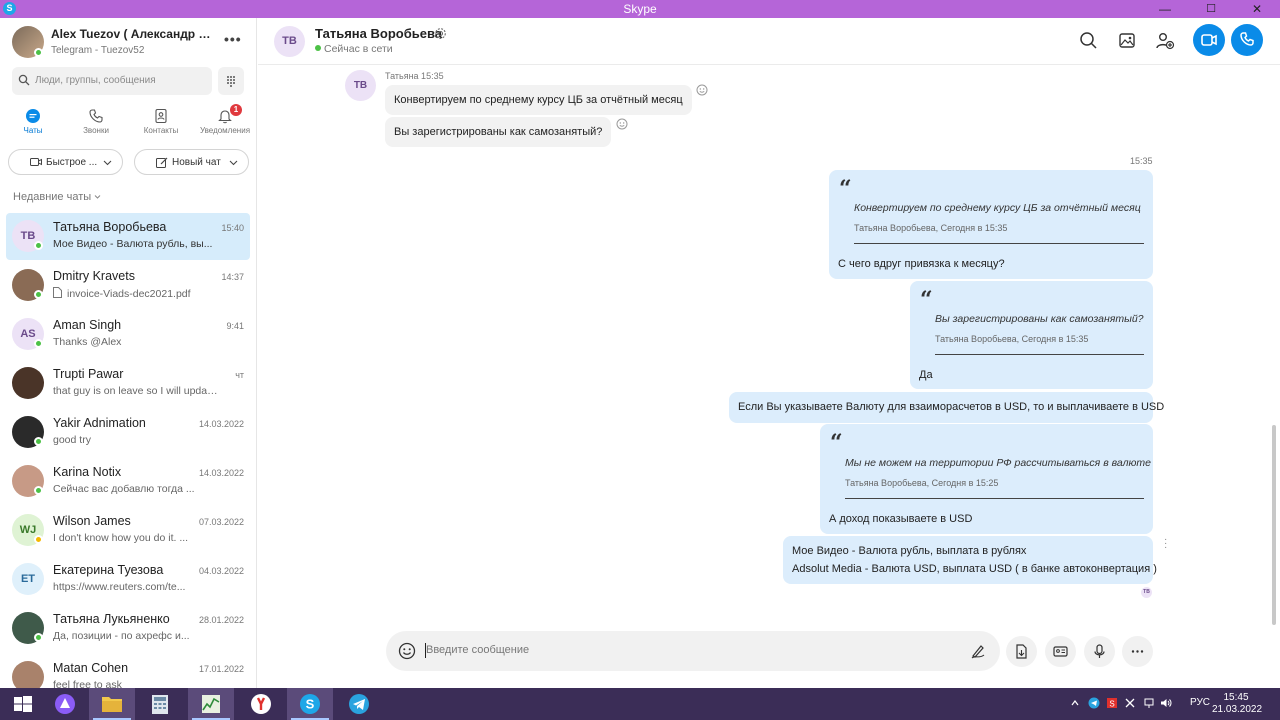 Image resolution: width=1280 pixels, height=720 pixels. I want to click on file-icon, so click(57, 292).